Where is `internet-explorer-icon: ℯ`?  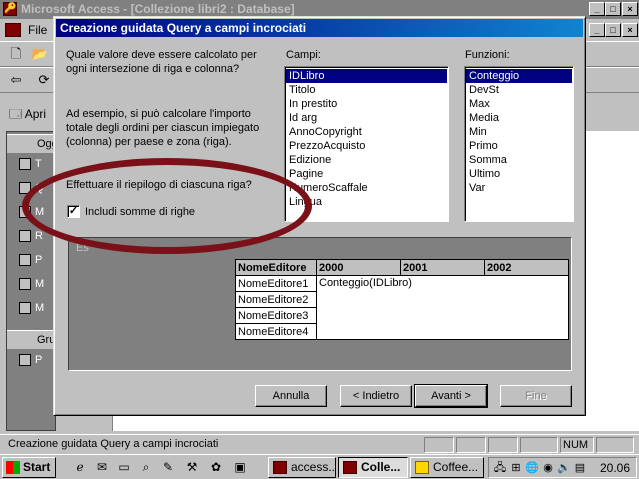
internet-explorer-icon: ℯ is located at coordinates (80, 467).